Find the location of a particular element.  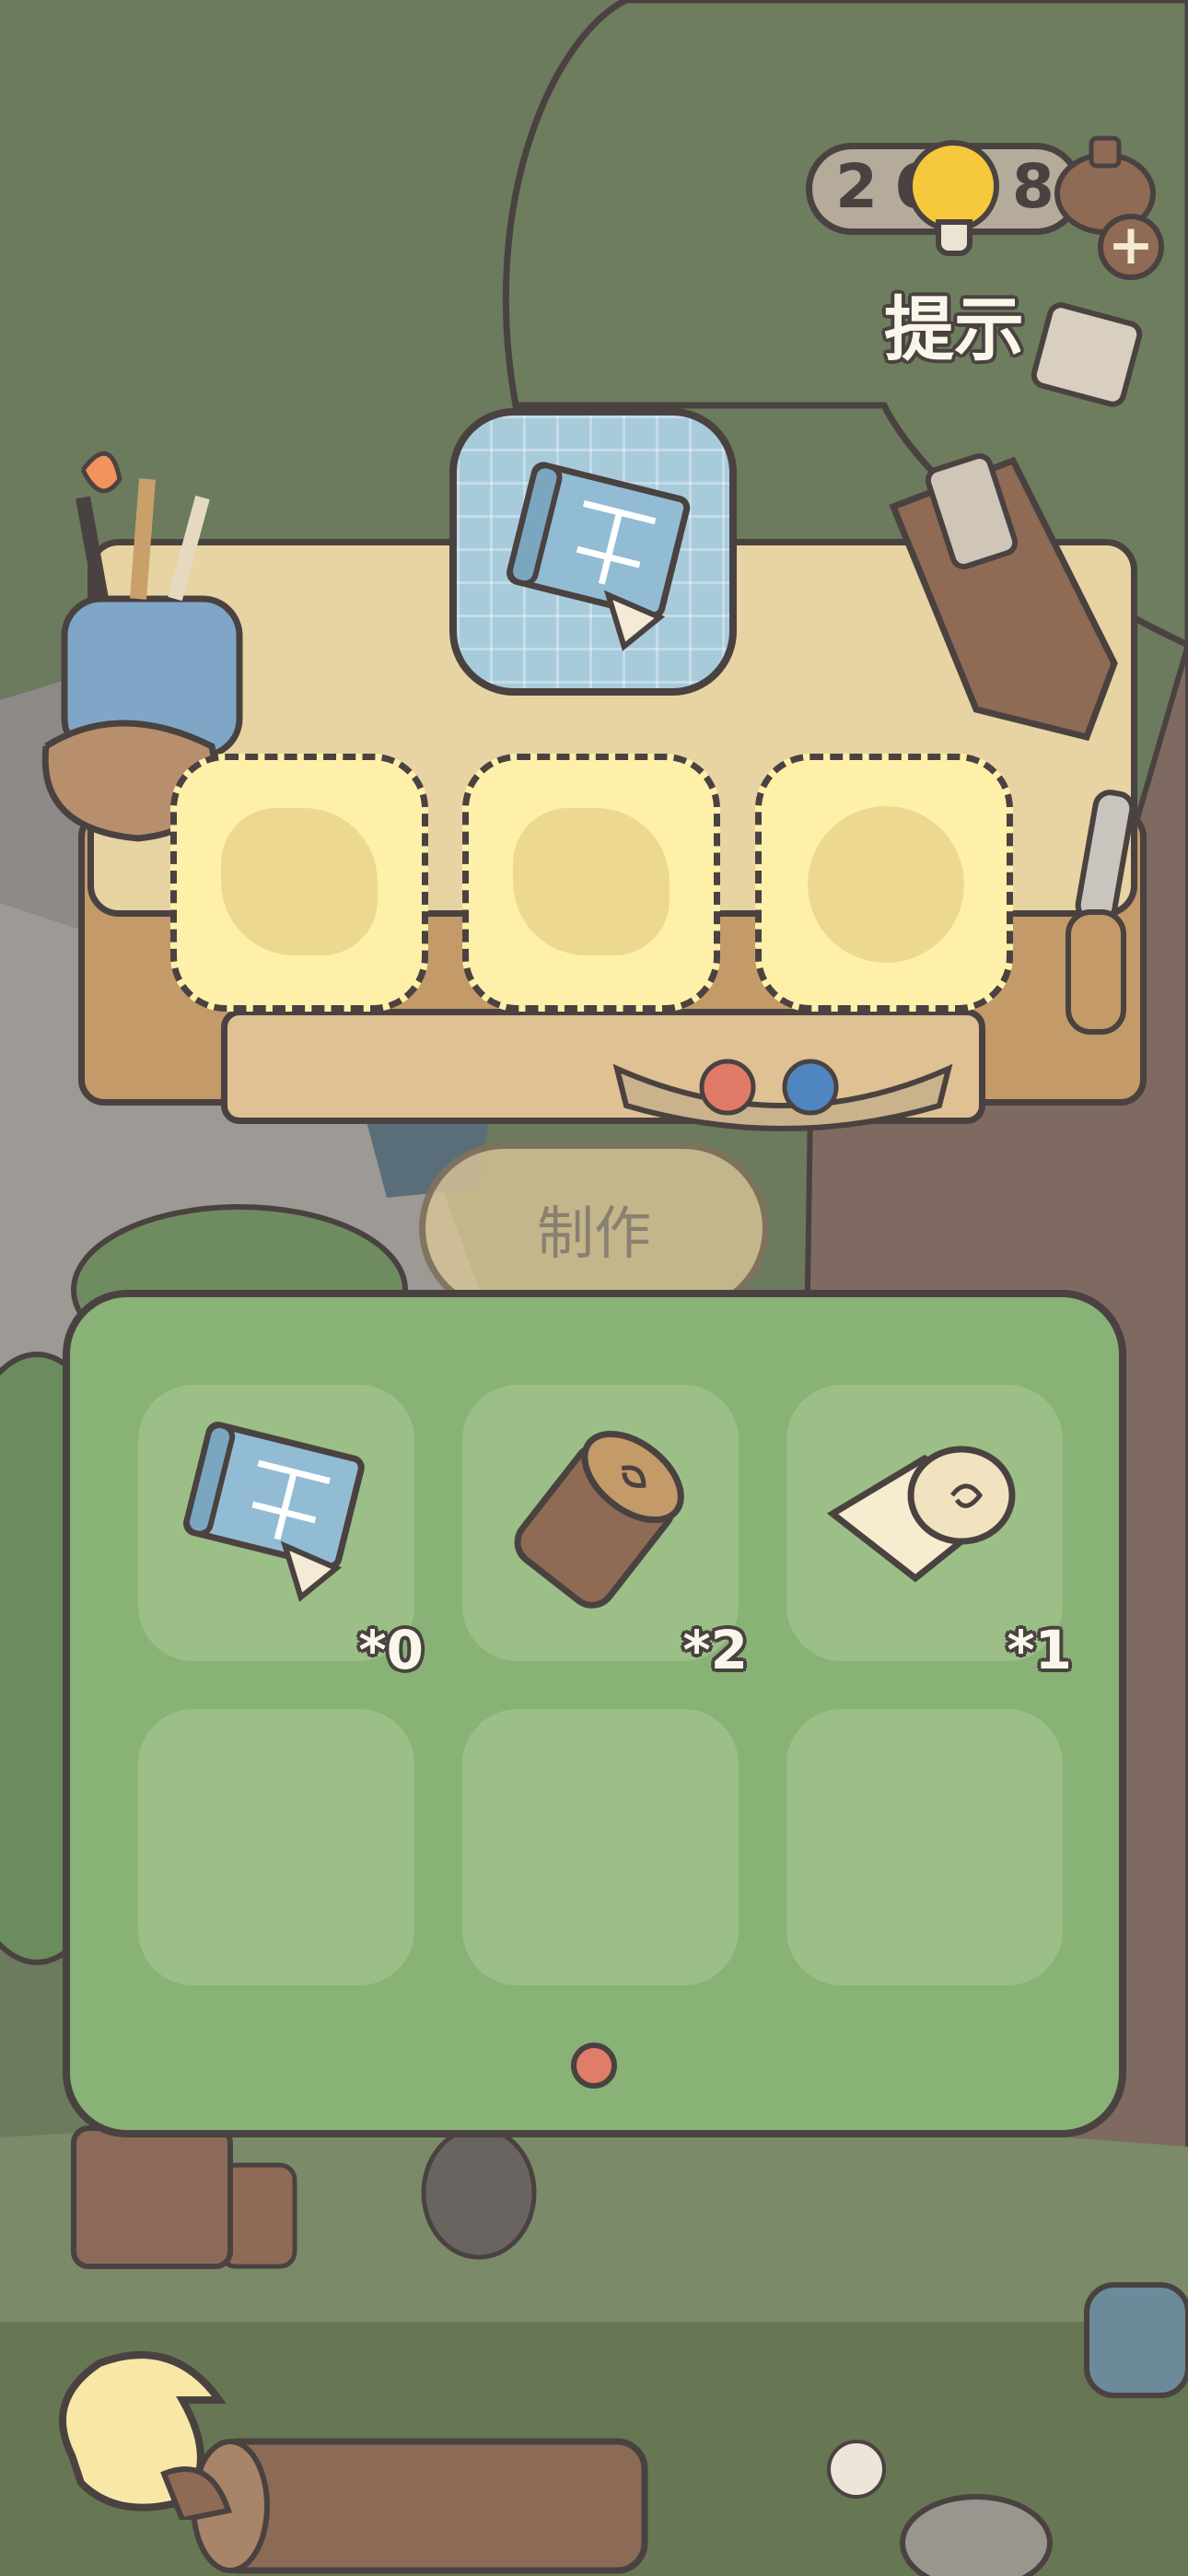

lightbulb-base-icon is located at coordinates (954, 237).